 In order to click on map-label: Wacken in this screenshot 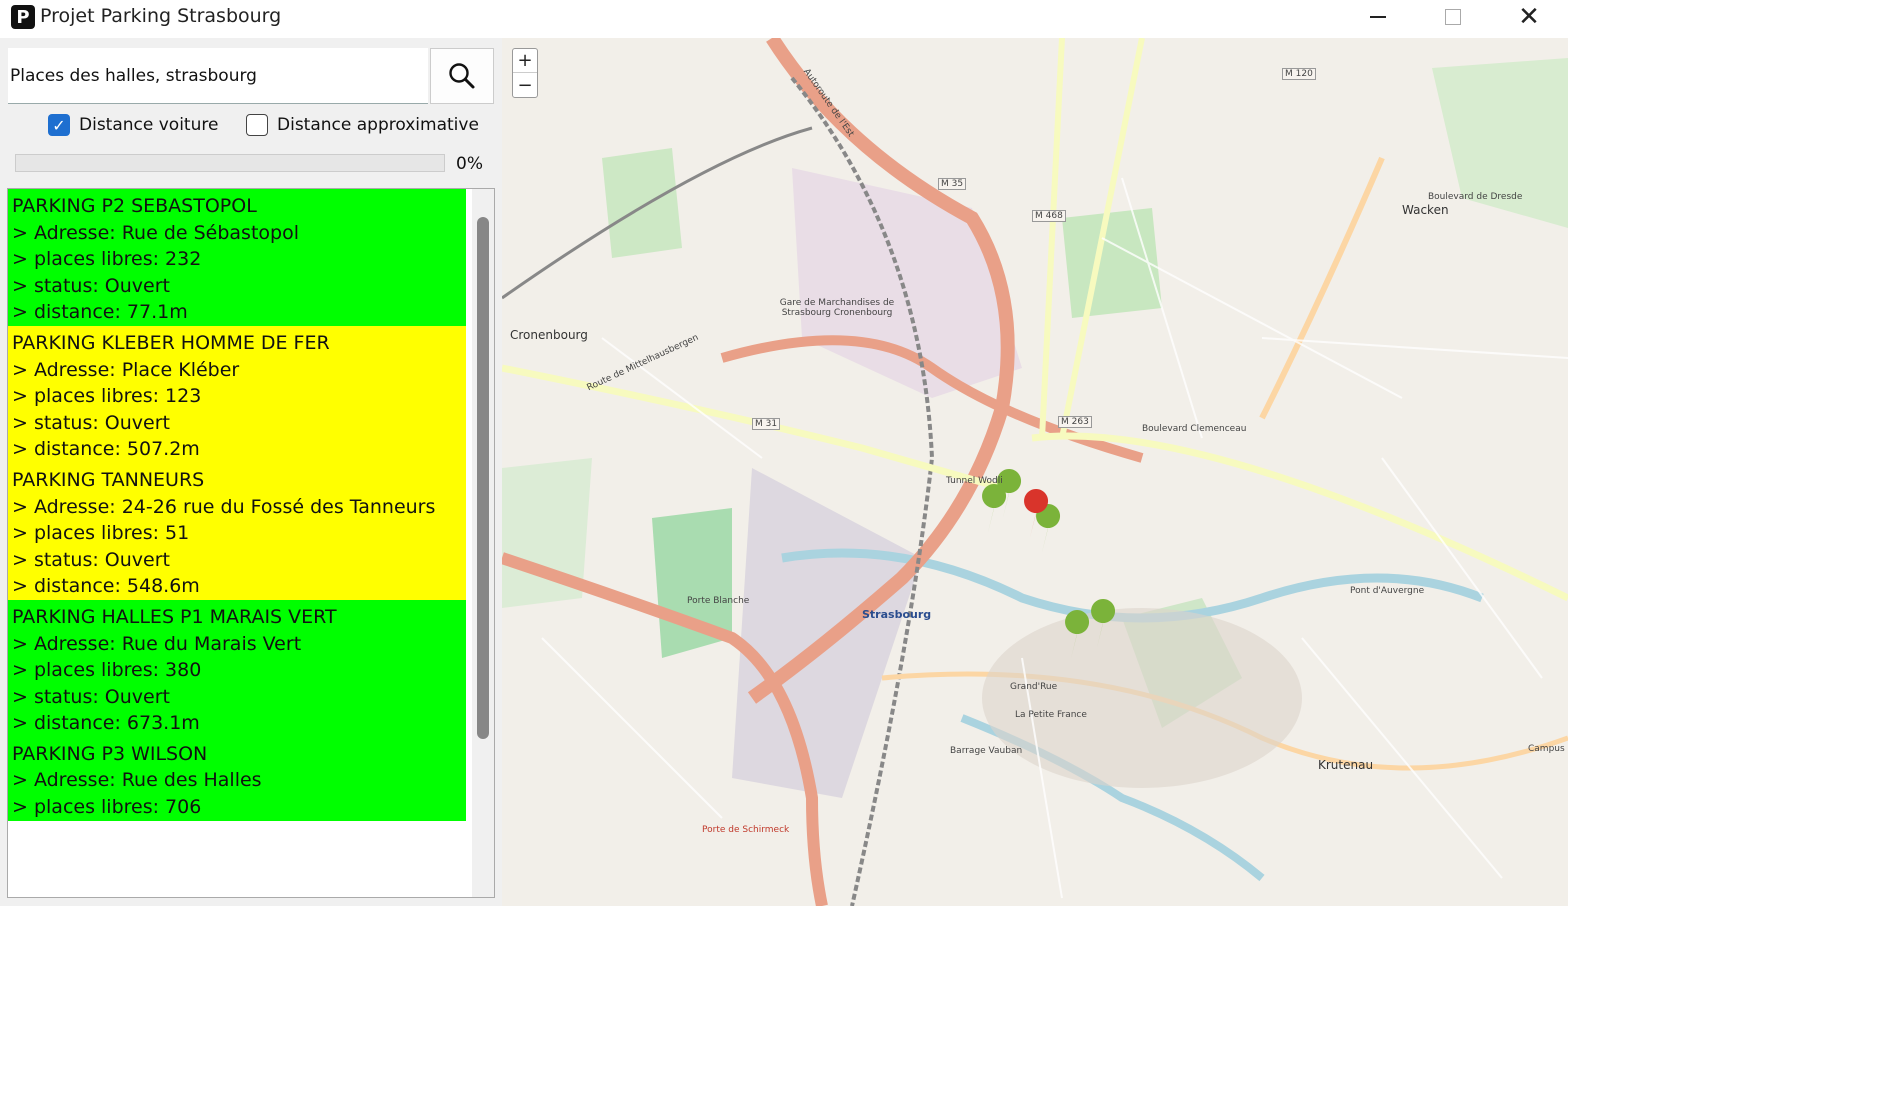, I will do `click(1425, 210)`.